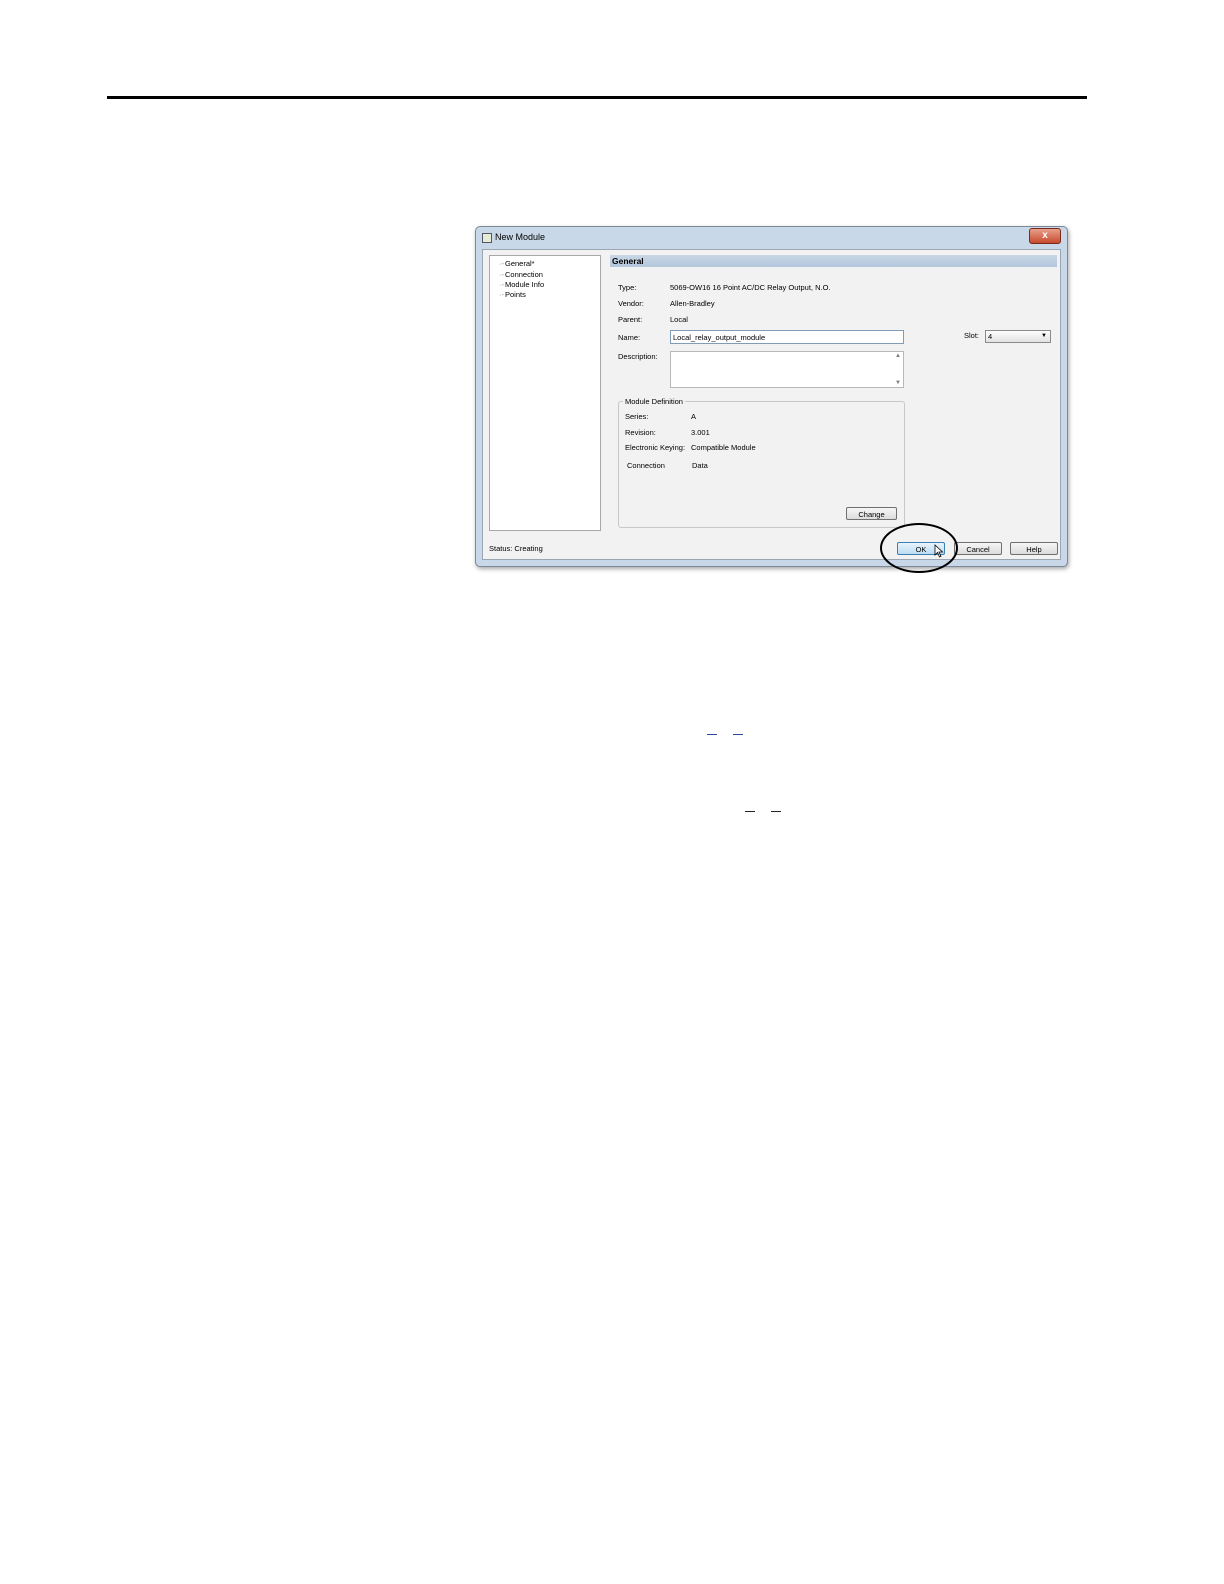 Image resolution: width=1224 pixels, height=1584 pixels. I want to click on electronic-keying-label: Electronic Keying:, so click(655, 447).